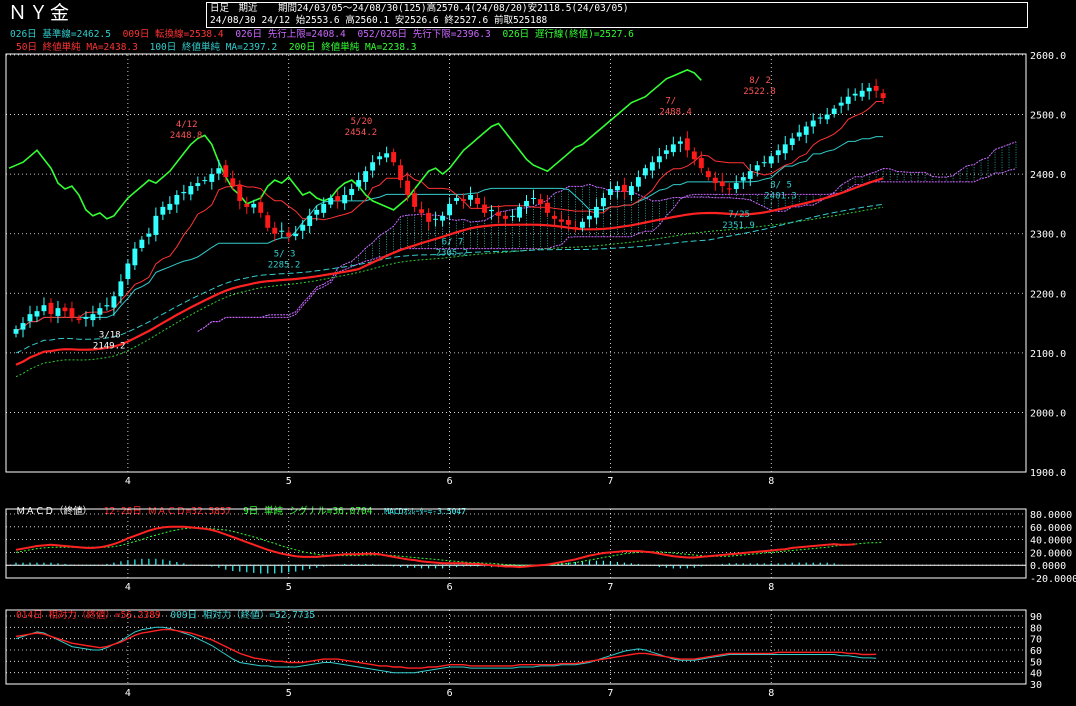 Image resolution: width=1076 pixels, height=706 pixels. Describe the element at coordinates (1036, 617) in the screenshot. I see `rsi-tick-label: 90` at that location.